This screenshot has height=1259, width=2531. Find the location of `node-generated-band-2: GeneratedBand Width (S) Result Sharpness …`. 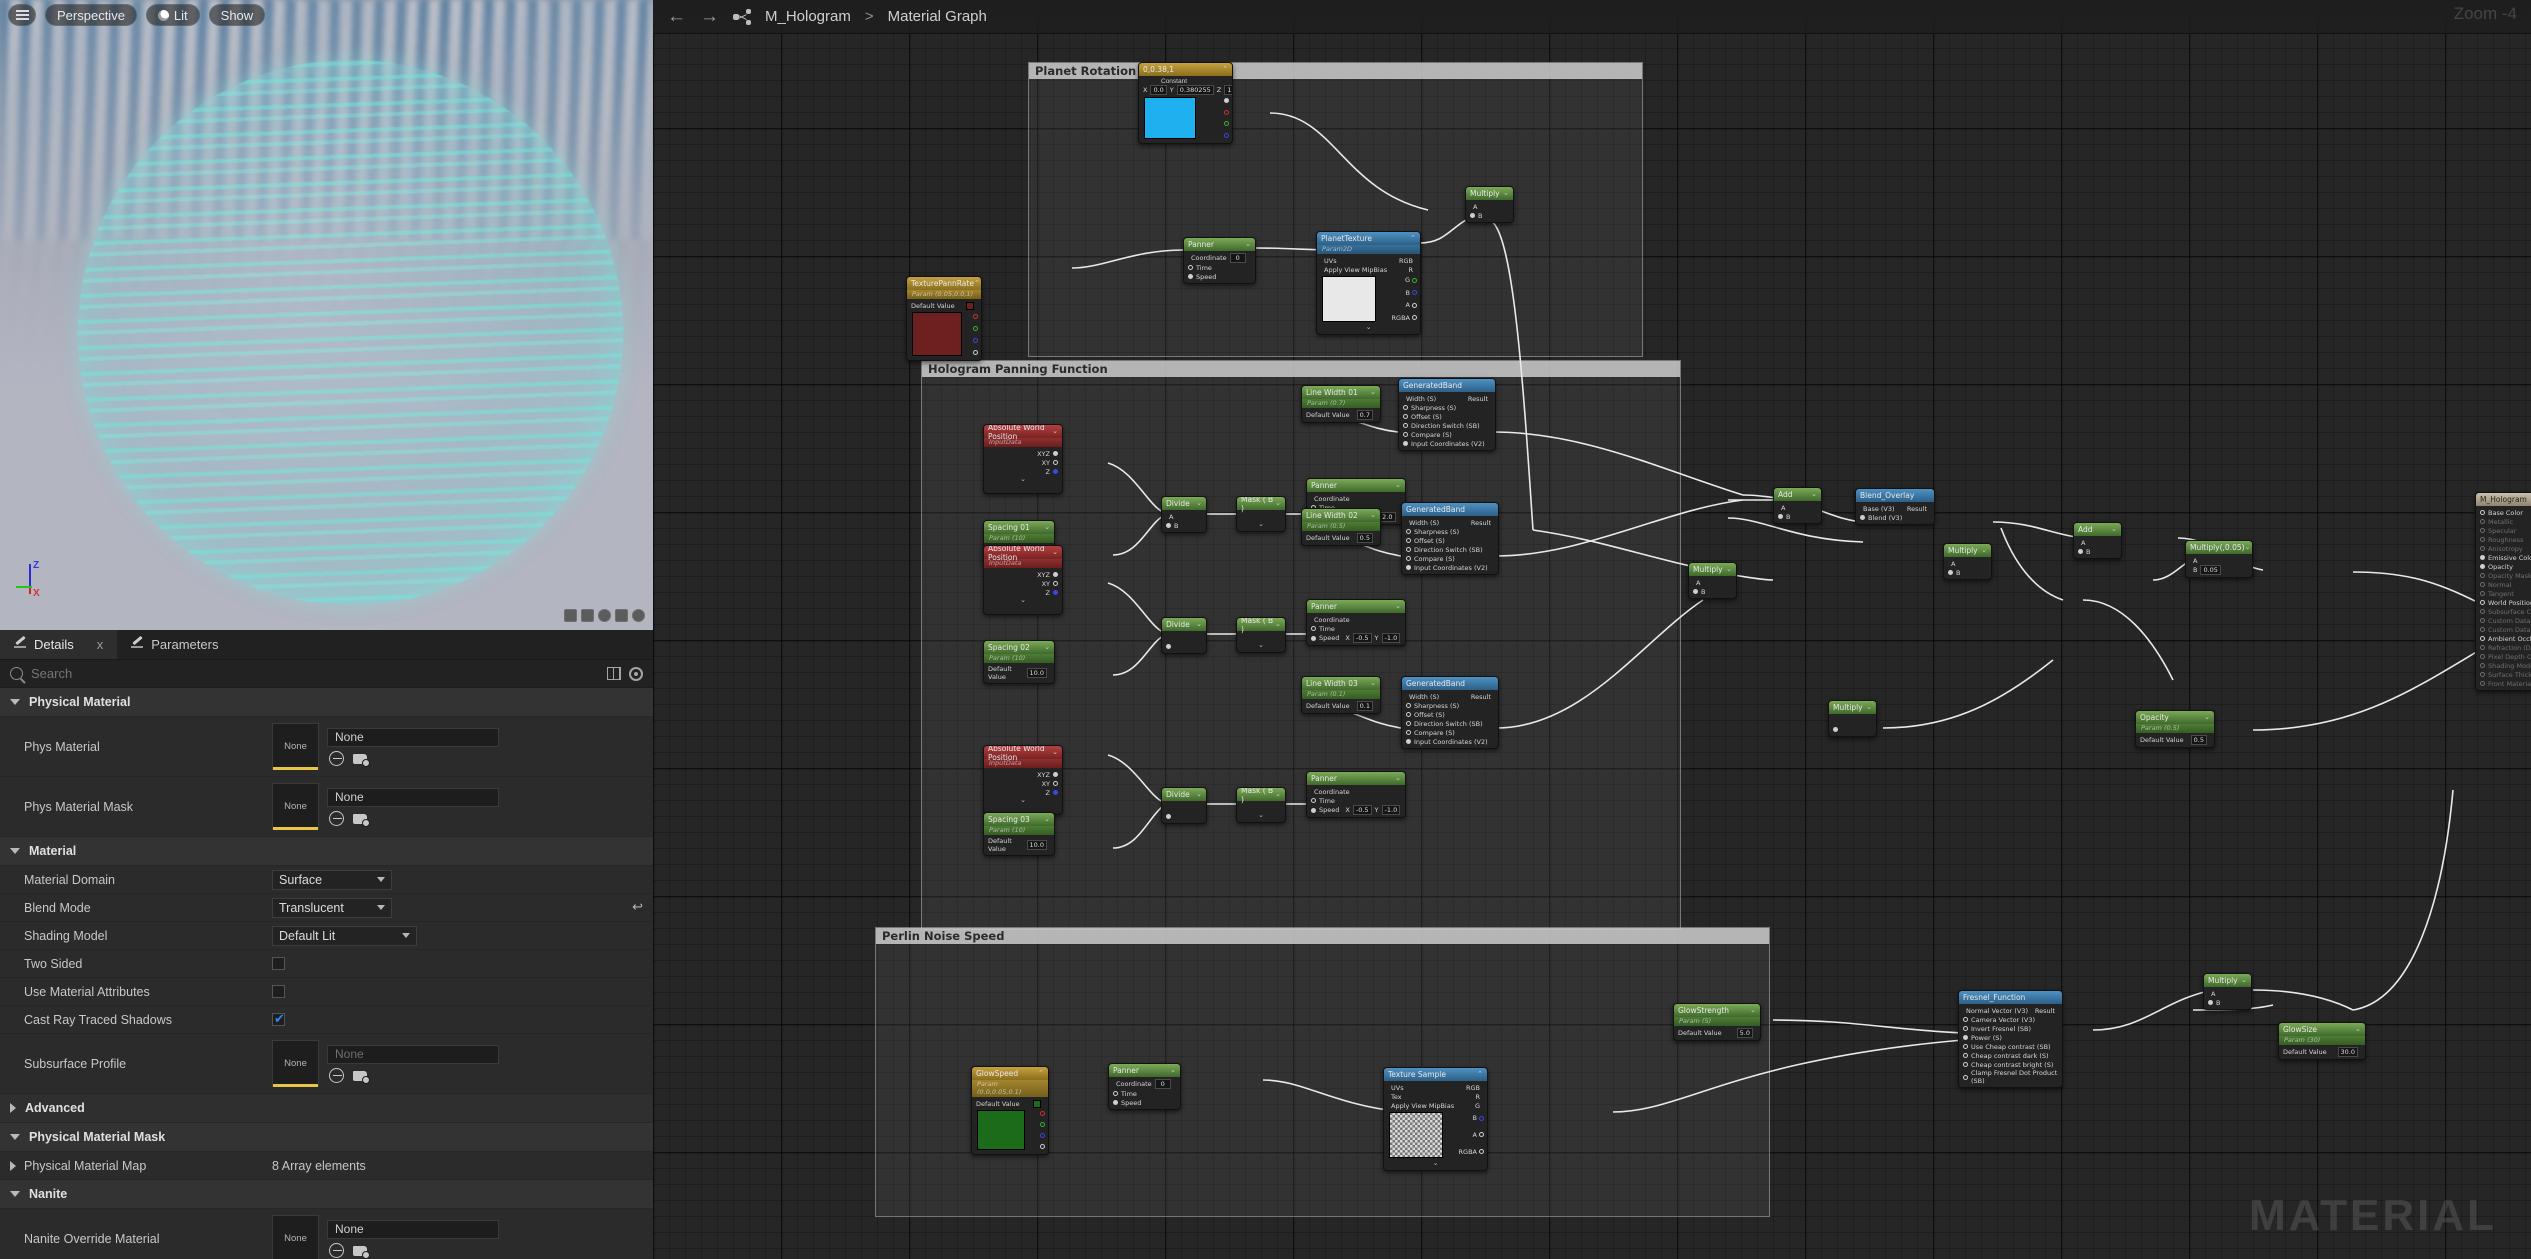

node-generated-band-2: GeneratedBand Width (S) Result Sharpness … is located at coordinates (1450, 538).